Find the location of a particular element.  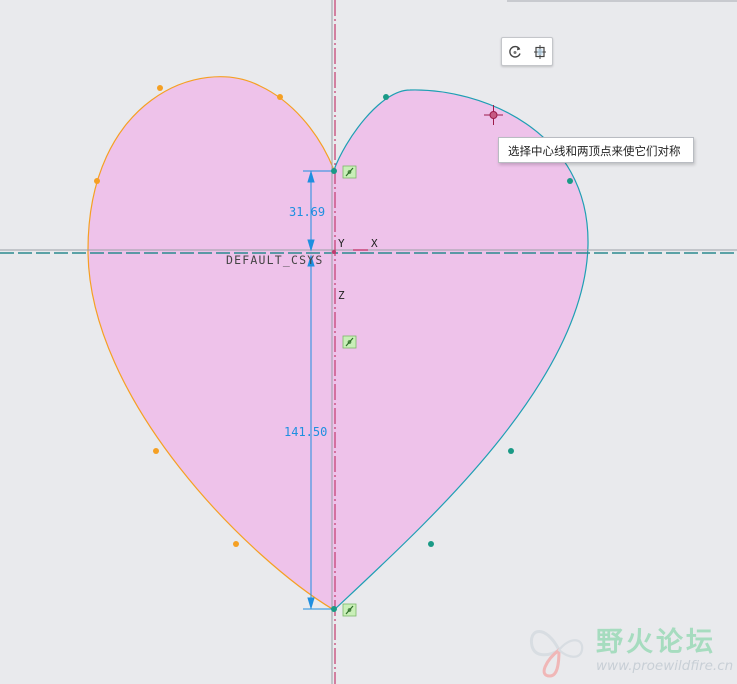

watermark-brand-text: 野火论坛 is located at coordinates (656, 642).